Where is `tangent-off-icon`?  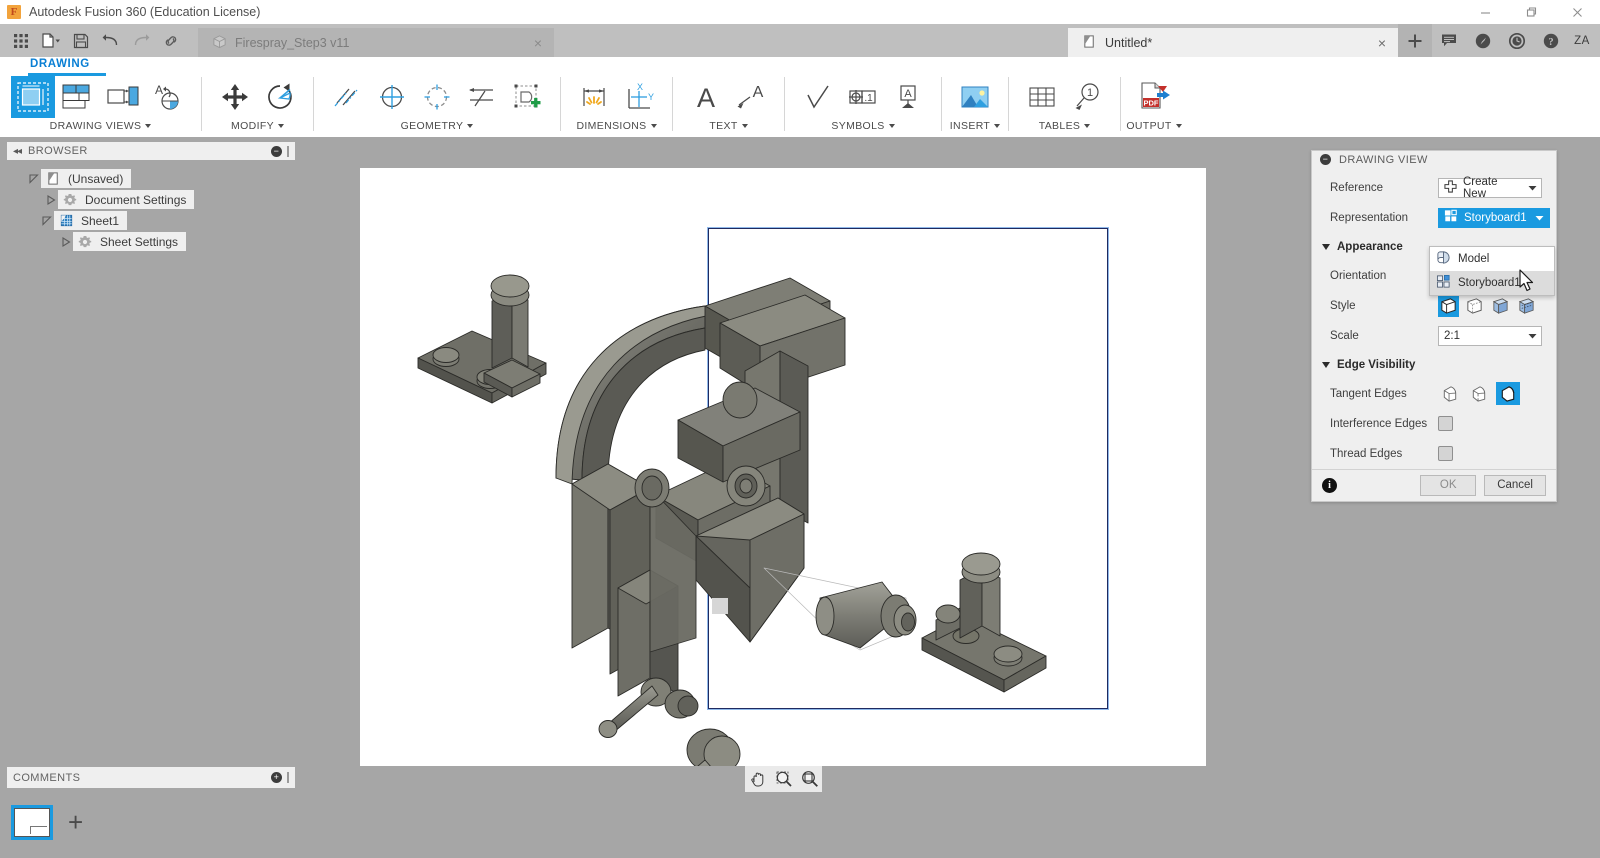 tangent-off-icon is located at coordinates (1450, 393).